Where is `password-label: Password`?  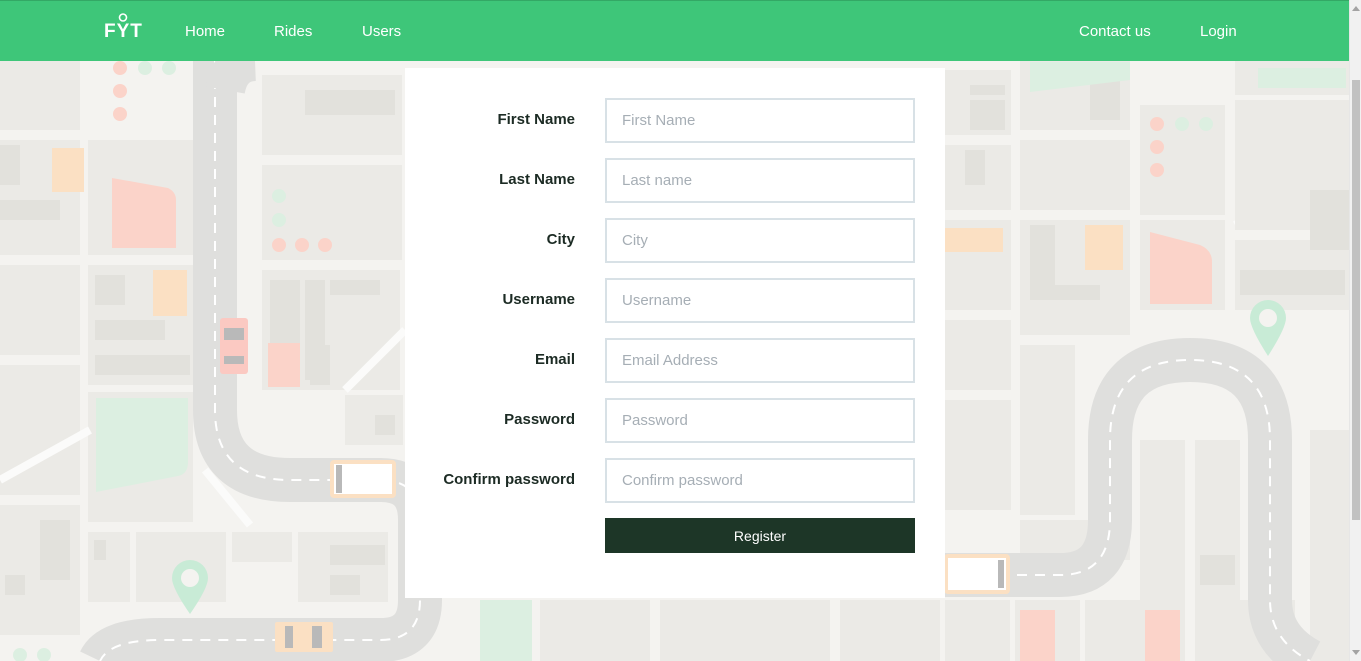 password-label: Password is located at coordinates (539, 419).